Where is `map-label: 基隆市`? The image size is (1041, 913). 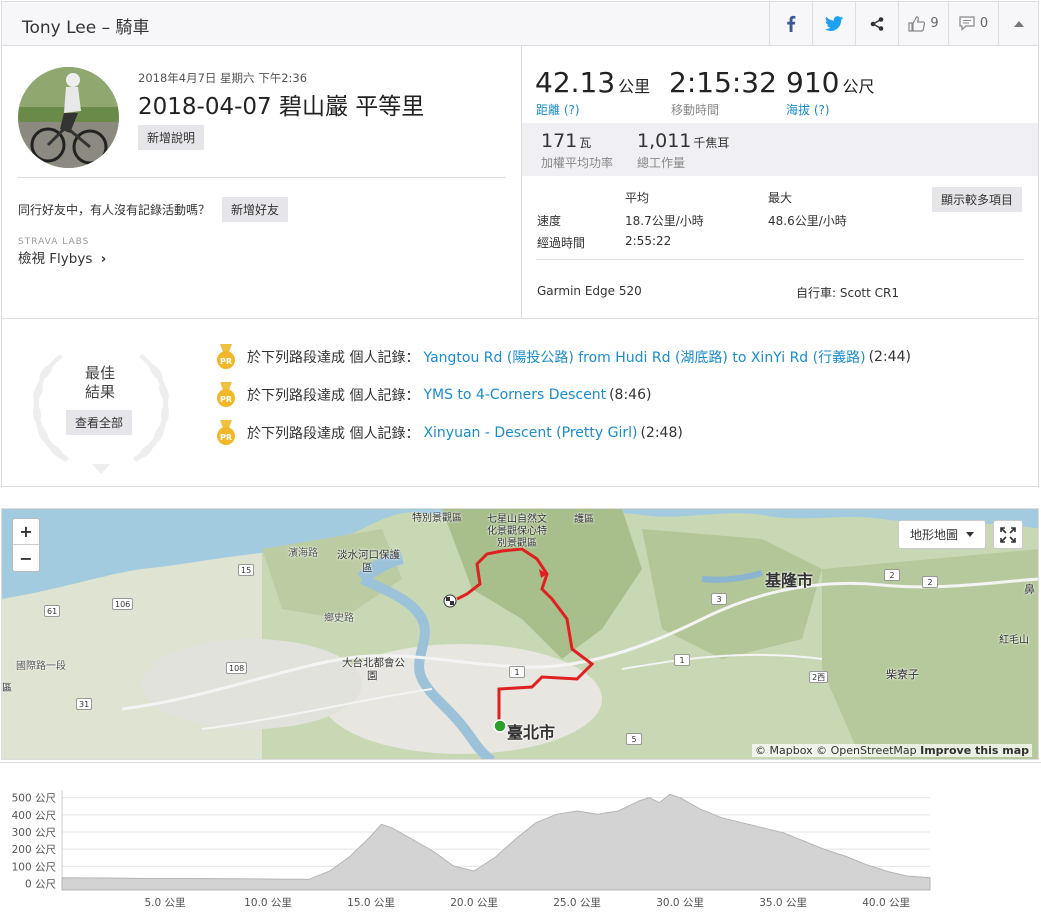
map-label: 基隆市 is located at coordinates (789, 580).